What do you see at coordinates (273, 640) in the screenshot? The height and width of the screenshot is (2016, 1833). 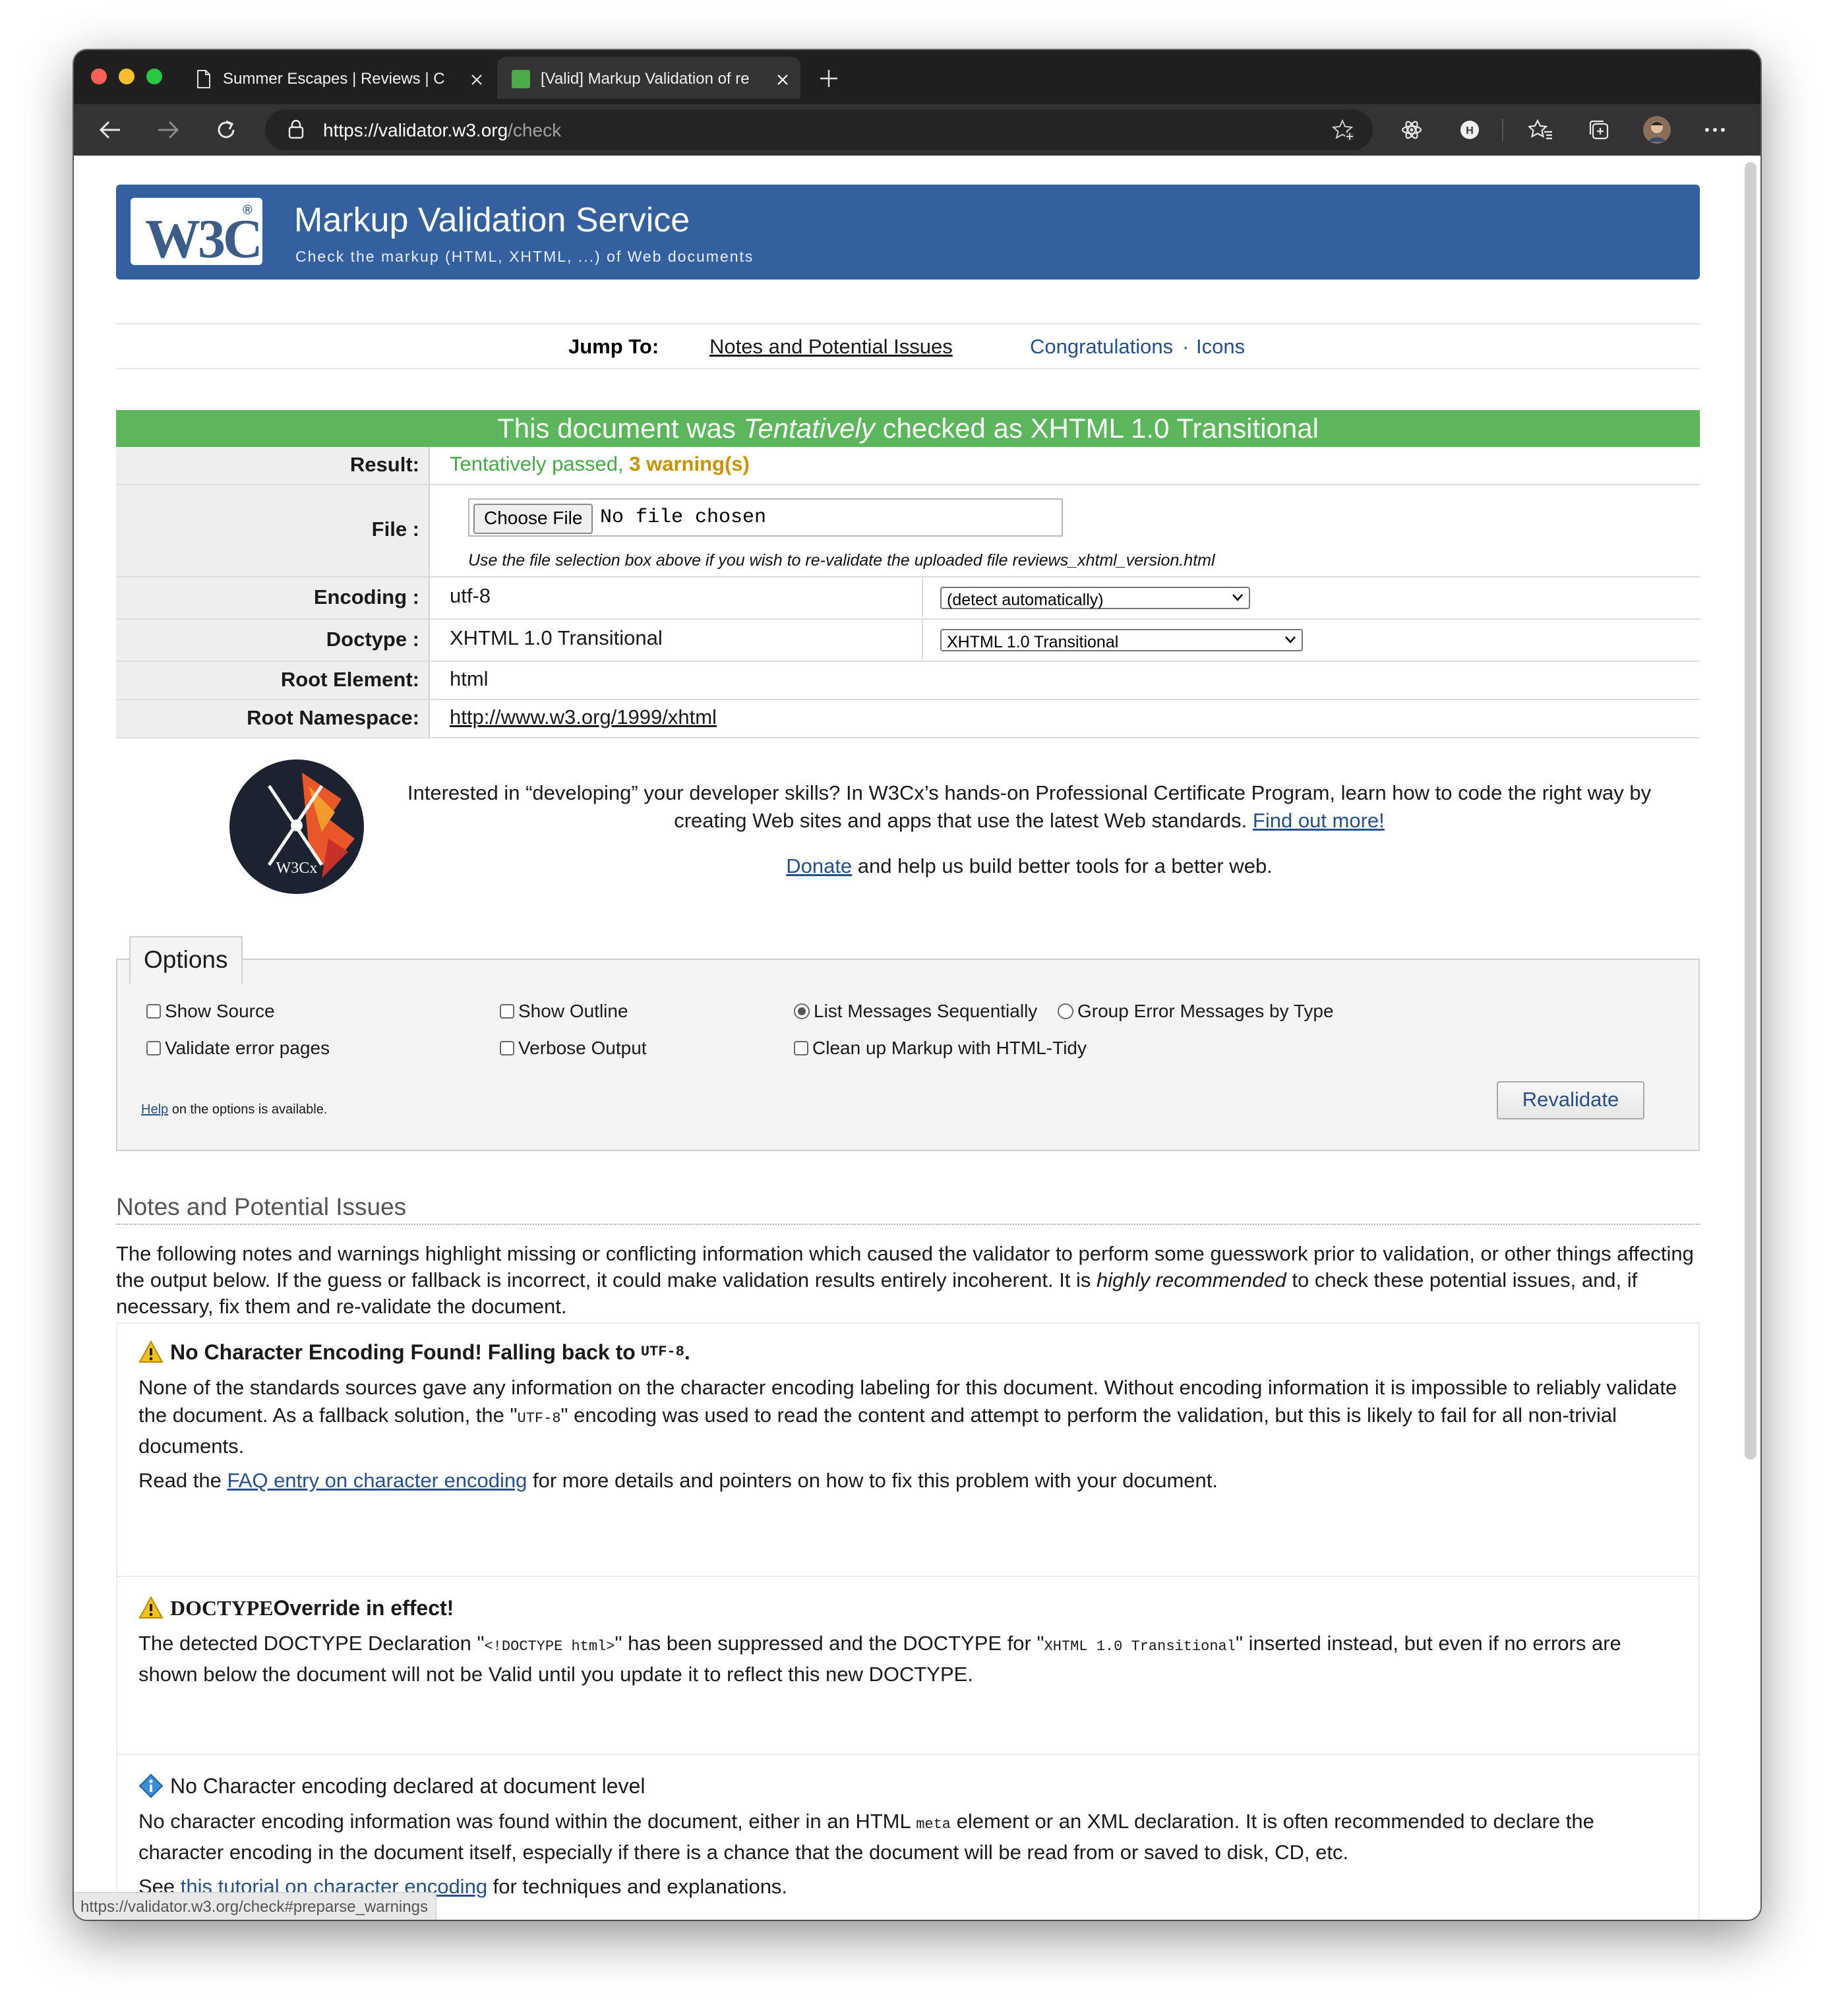 I see `doctype-label: Doctype :` at bounding box center [273, 640].